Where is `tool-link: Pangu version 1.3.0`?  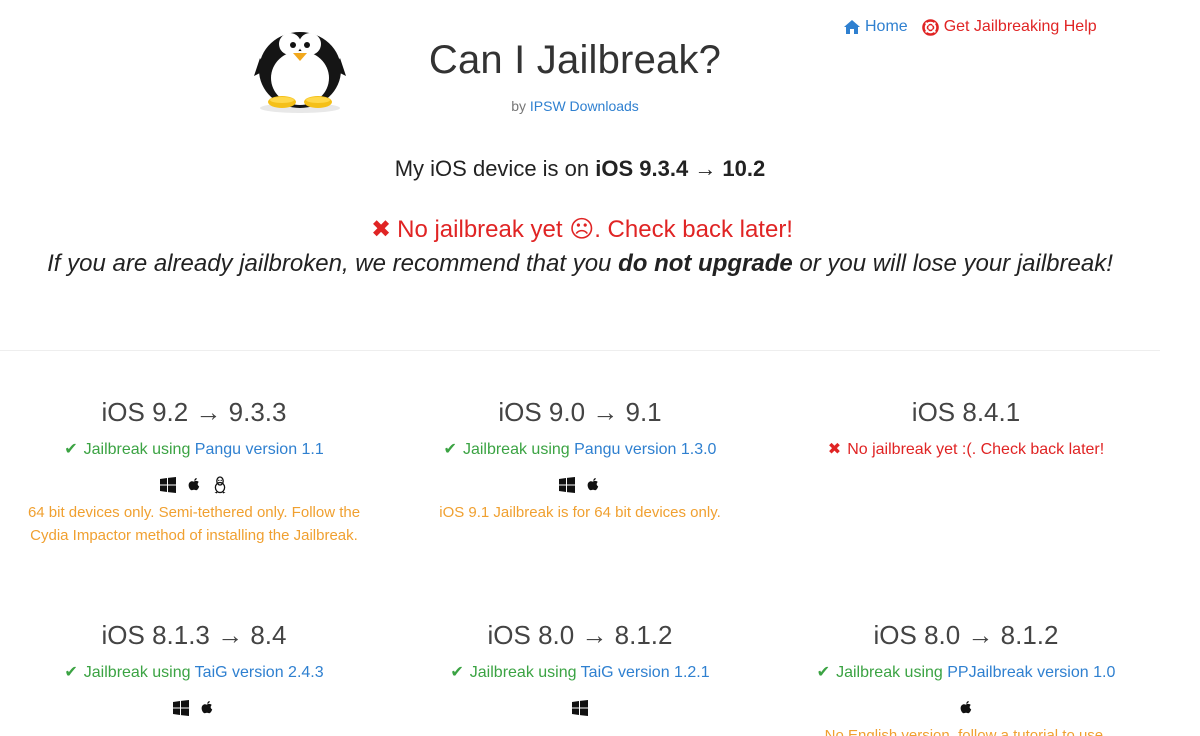 tool-link: Pangu version 1.3.0 is located at coordinates (645, 449).